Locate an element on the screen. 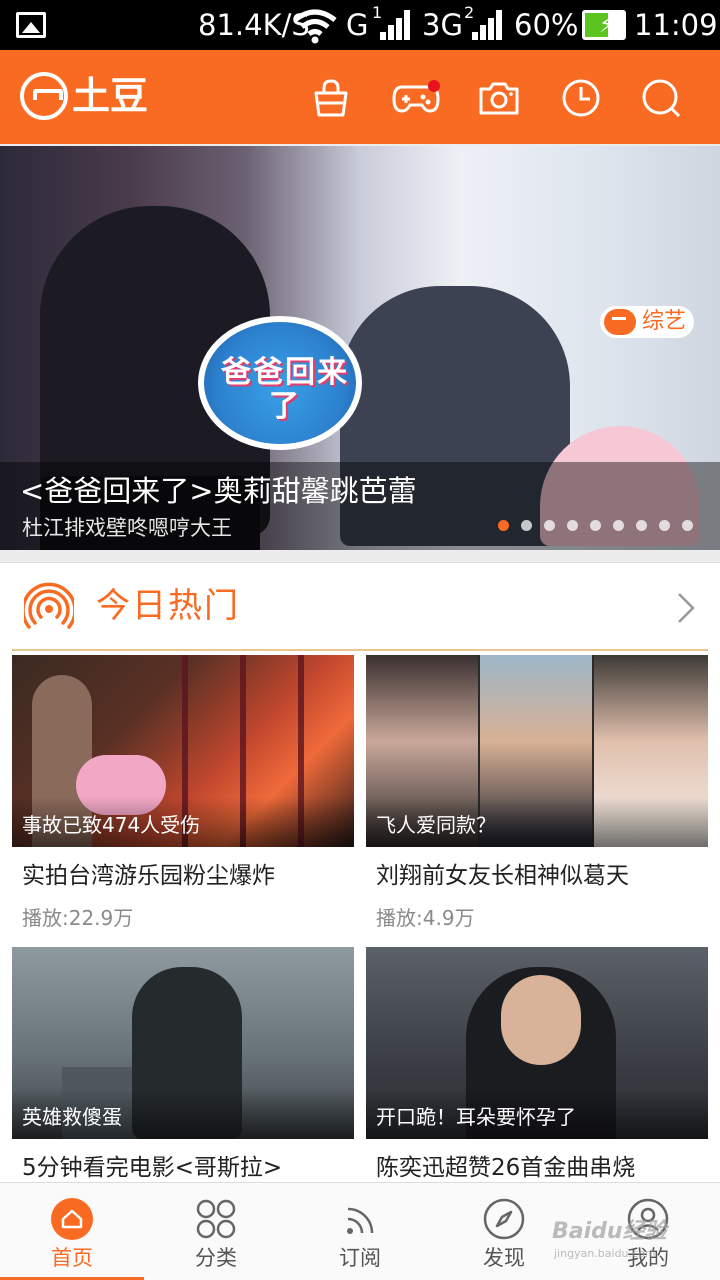 The image size is (720, 1280). video-thumbnail: 飞人爱同款？ is located at coordinates (537, 751).